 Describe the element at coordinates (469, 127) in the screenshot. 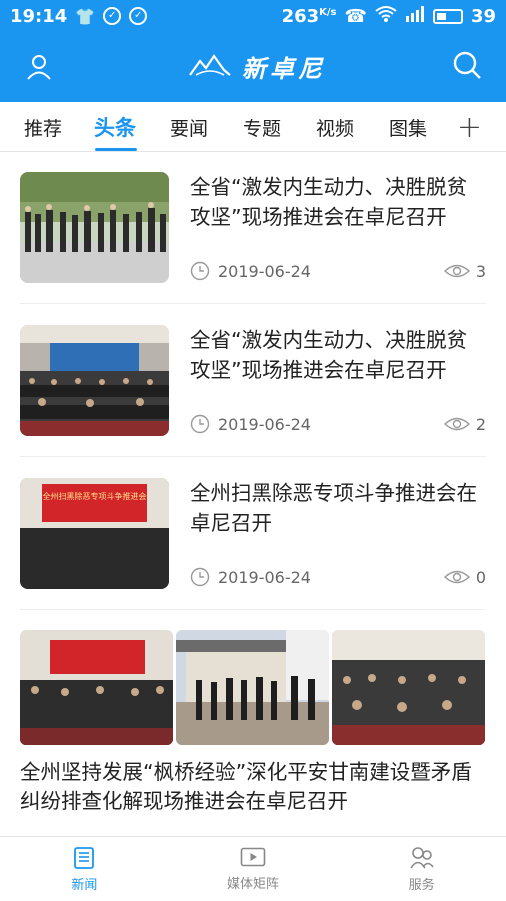

I see `add-tab-icon: +` at that location.